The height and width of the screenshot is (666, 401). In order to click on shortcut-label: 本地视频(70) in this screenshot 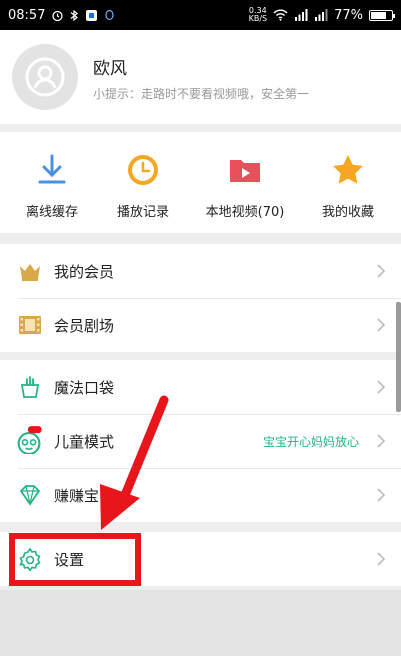, I will do `click(245, 212)`.